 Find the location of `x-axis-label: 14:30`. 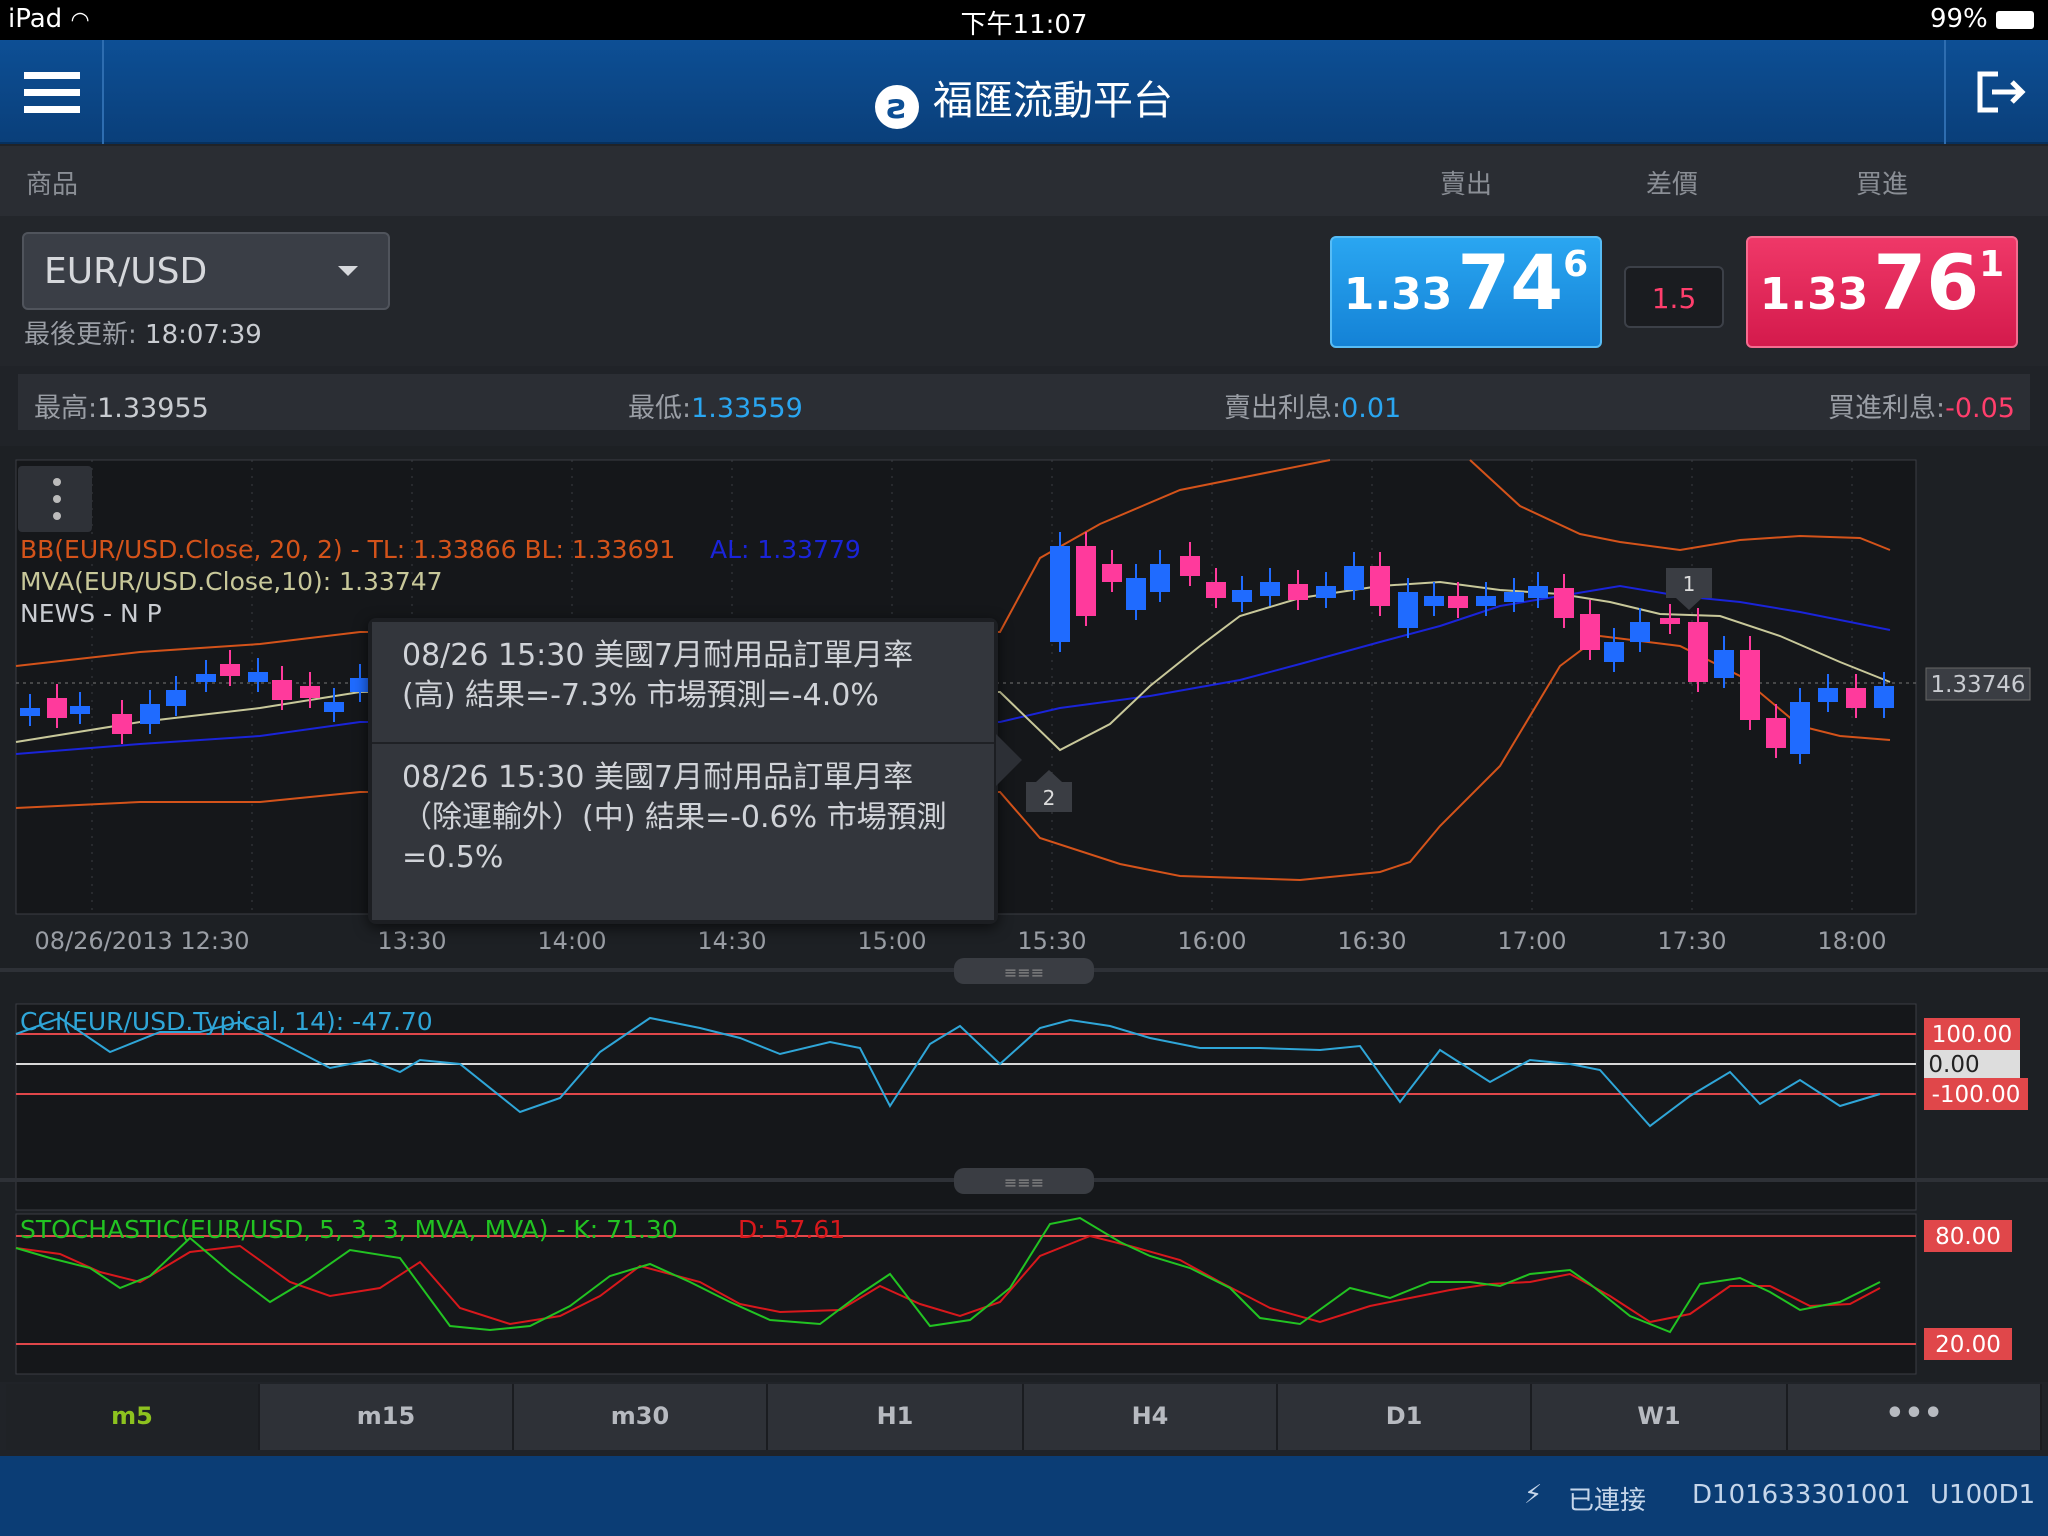

x-axis-label: 14:30 is located at coordinates (731, 941).